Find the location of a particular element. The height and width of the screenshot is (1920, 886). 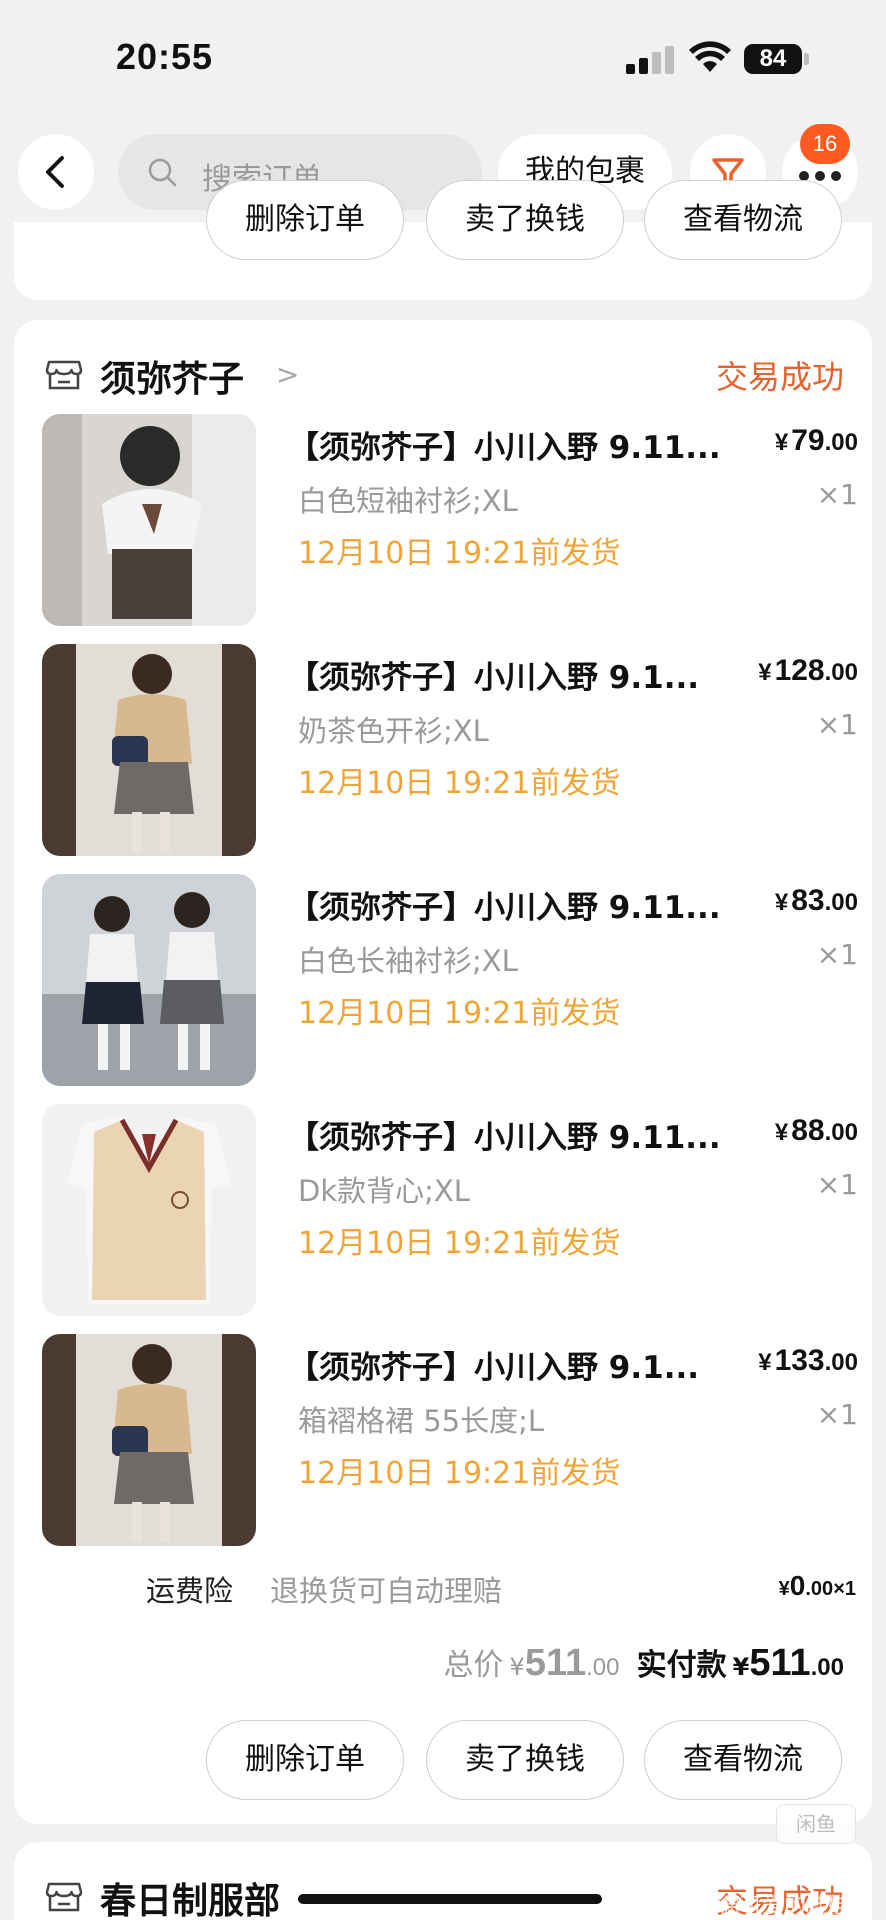

watermark-logo: 闲鱼 is located at coordinates (816, 1824).